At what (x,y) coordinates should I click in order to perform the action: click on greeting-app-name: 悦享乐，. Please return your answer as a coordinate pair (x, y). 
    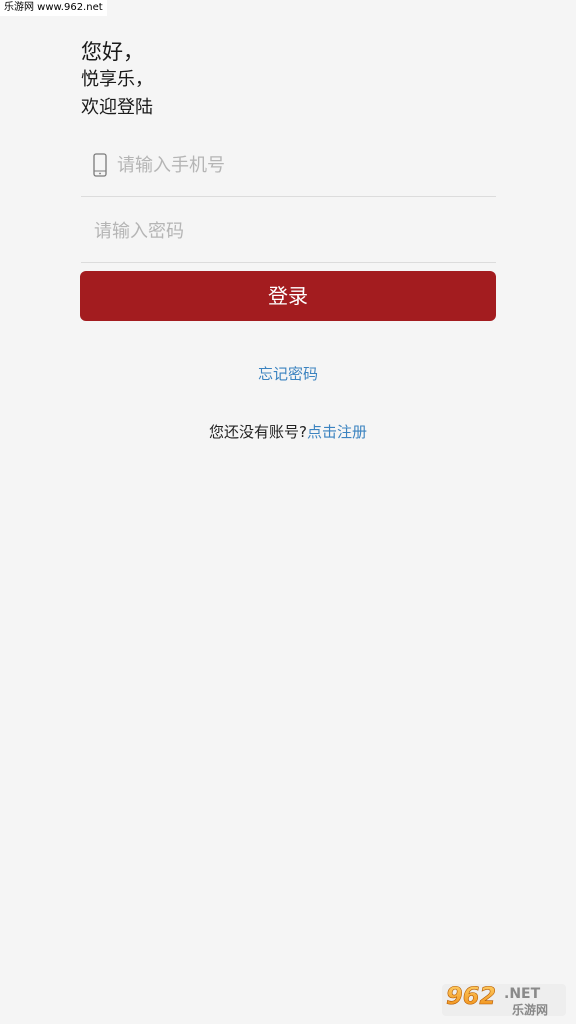
    Looking at the image, I should click on (117, 79).